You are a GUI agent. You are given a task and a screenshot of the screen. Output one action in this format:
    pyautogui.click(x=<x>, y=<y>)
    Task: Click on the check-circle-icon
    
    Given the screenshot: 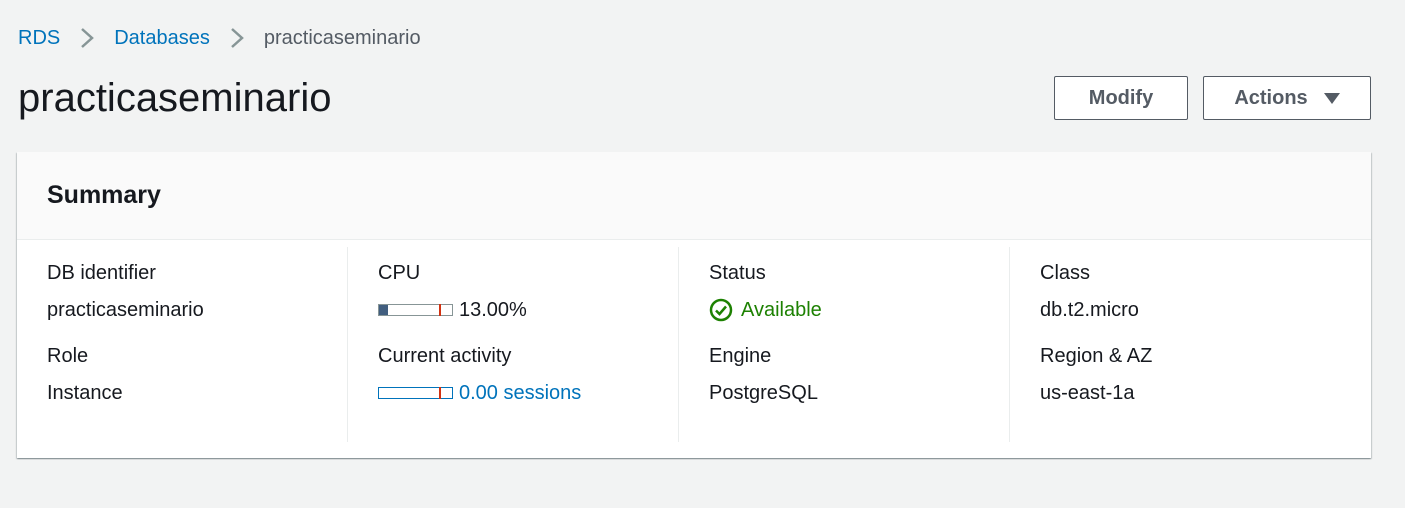 What is the action you would take?
    pyautogui.click(x=721, y=310)
    